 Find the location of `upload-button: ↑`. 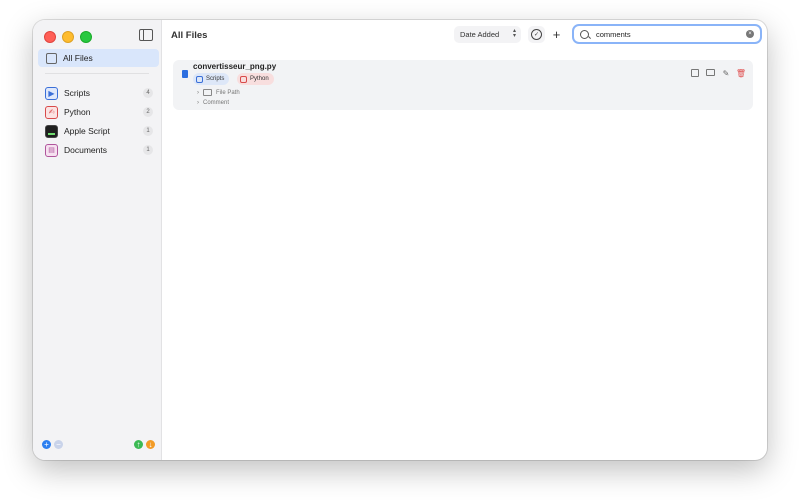

upload-button: ↑ is located at coordinates (138, 444).